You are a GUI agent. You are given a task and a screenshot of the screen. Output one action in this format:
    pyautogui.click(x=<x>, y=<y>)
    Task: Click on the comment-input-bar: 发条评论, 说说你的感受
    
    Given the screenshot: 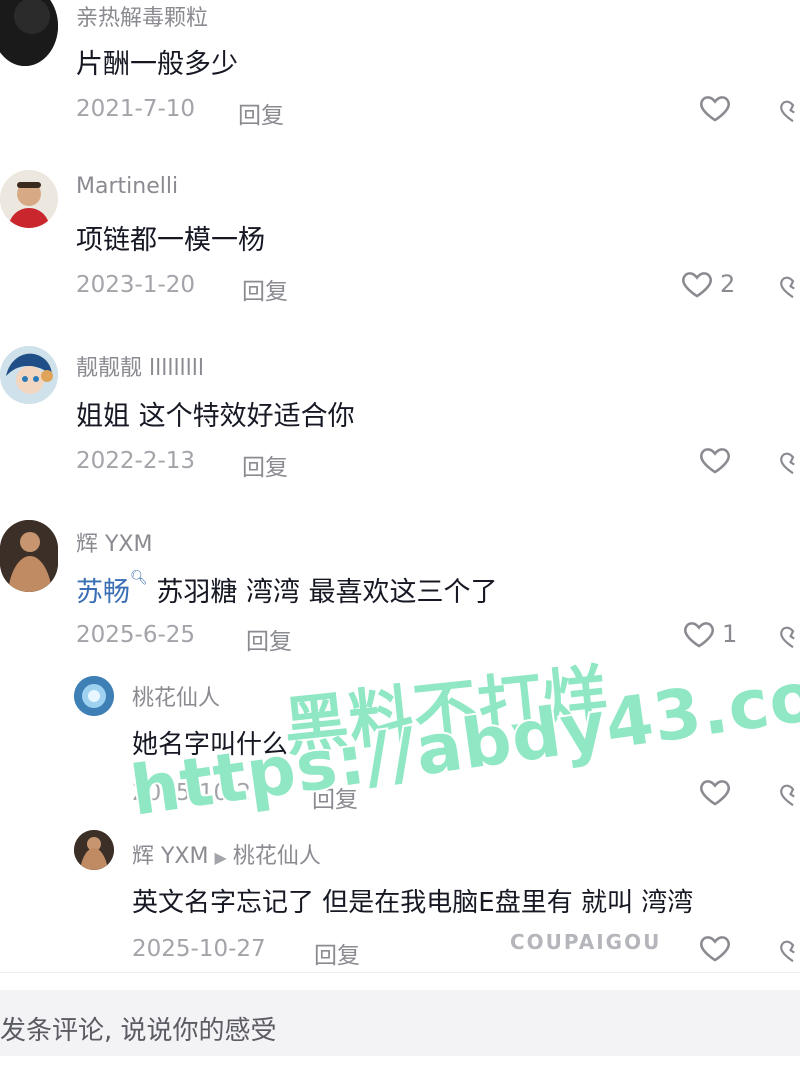 What is the action you would take?
    pyautogui.click(x=400, y=1023)
    